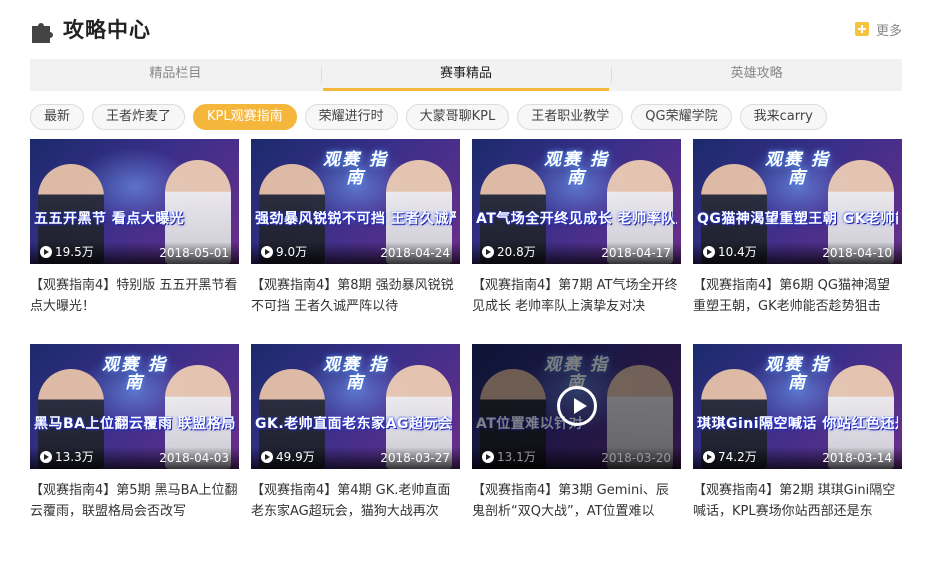 Image resolution: width=928 pixels, height=561 pixels. I want to click on view-count-value: 49.9万, so click(295, 457).